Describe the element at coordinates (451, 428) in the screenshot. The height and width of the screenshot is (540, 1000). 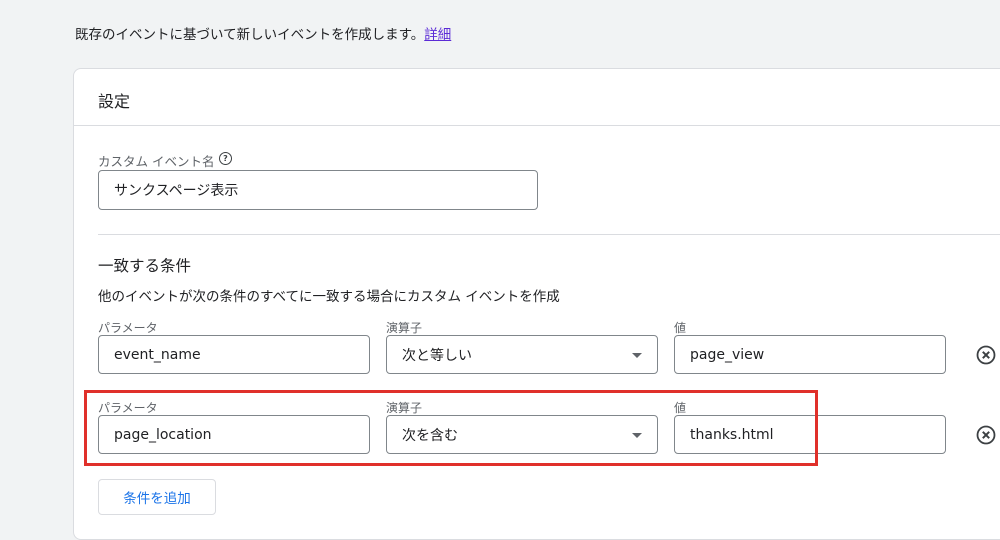
I see `highlight-box` at that location.